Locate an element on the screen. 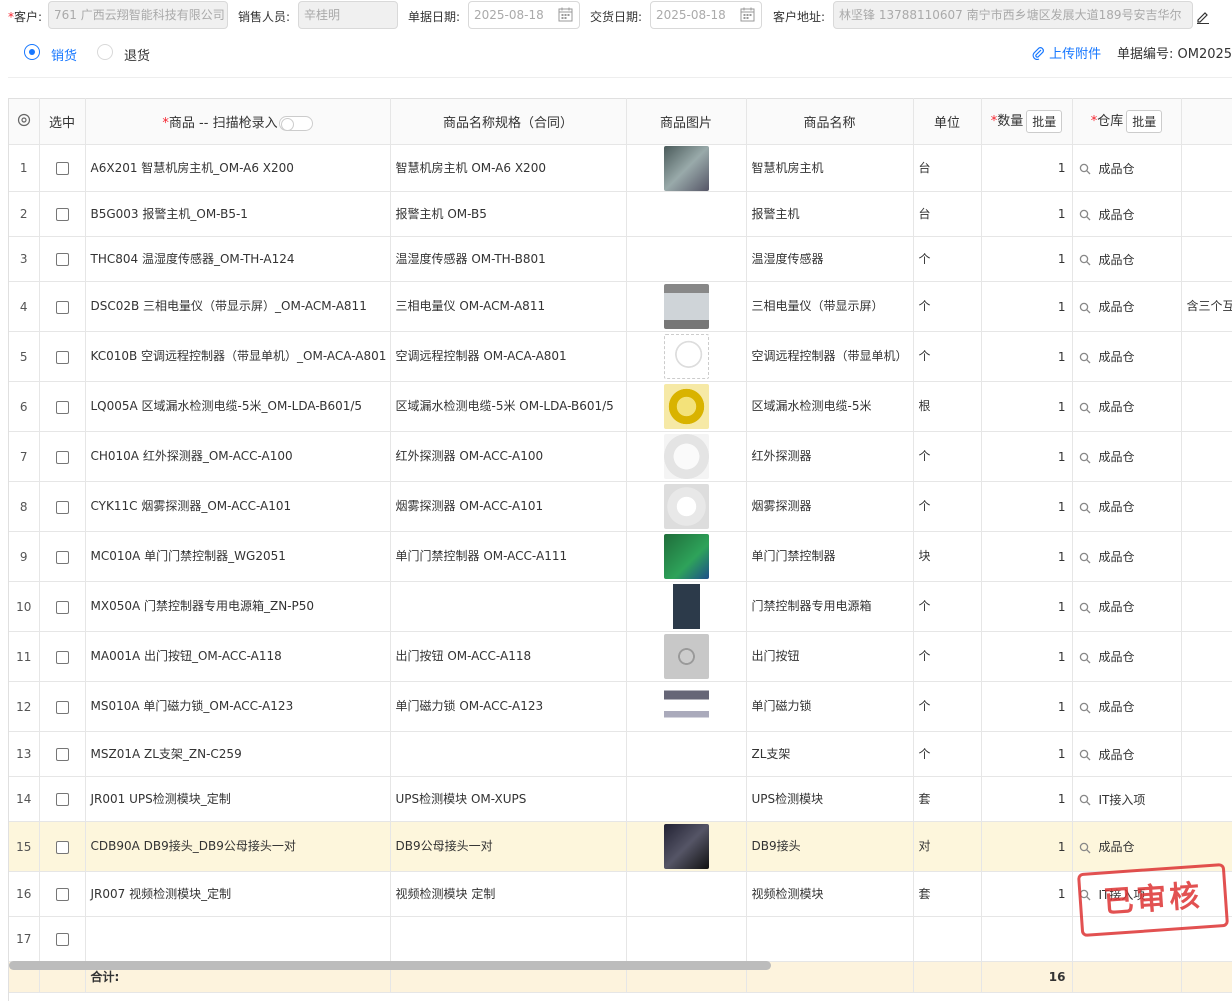 This screenshot has width=1232, height=1001. product-cell is located at coordinates (238, 939).